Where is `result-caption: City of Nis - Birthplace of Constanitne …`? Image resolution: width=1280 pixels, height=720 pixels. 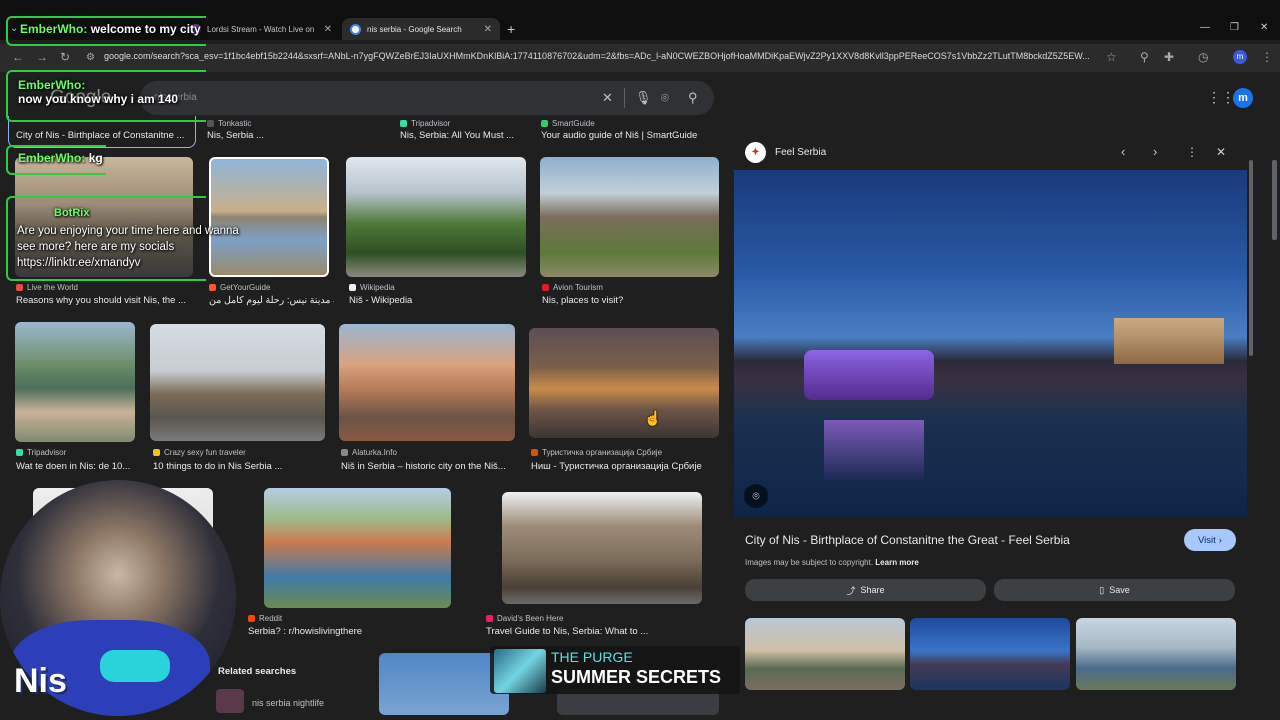 result-caption: City of Nis - Birthplace of Constanitne … is located at coordinates (105, 135).